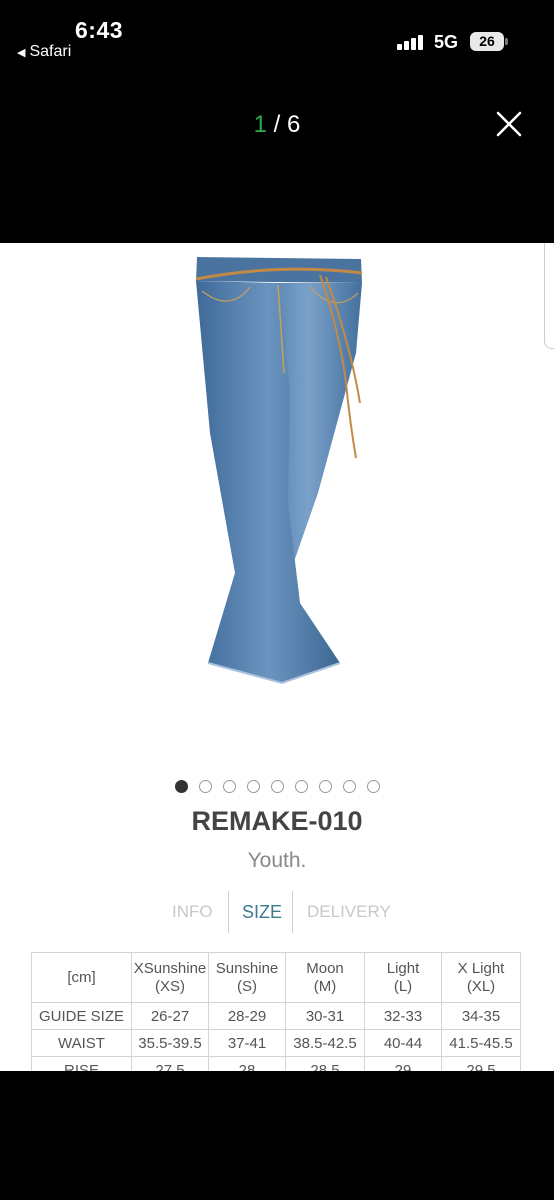 The width and height of the screenshot is (554, 1200). What do you see at coordinates (403, 968) in the screenshot?
I see `column-name: Light` at bounding box center [403, 968].